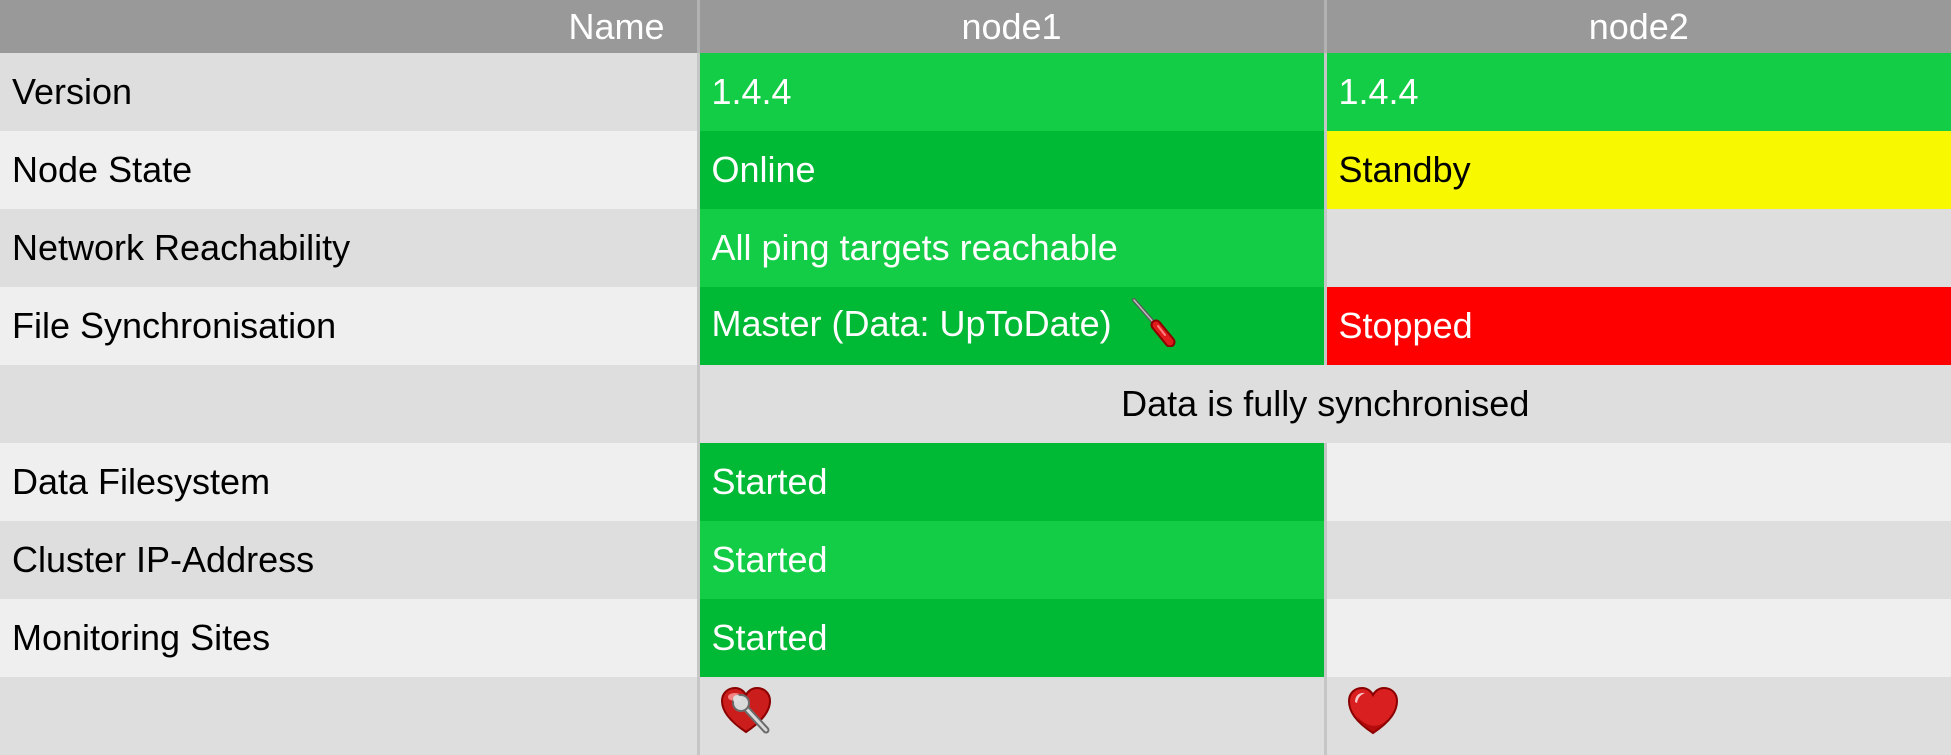 The image size is (1951, 755). I want to click on row-label: Node State, so click(349, 170).